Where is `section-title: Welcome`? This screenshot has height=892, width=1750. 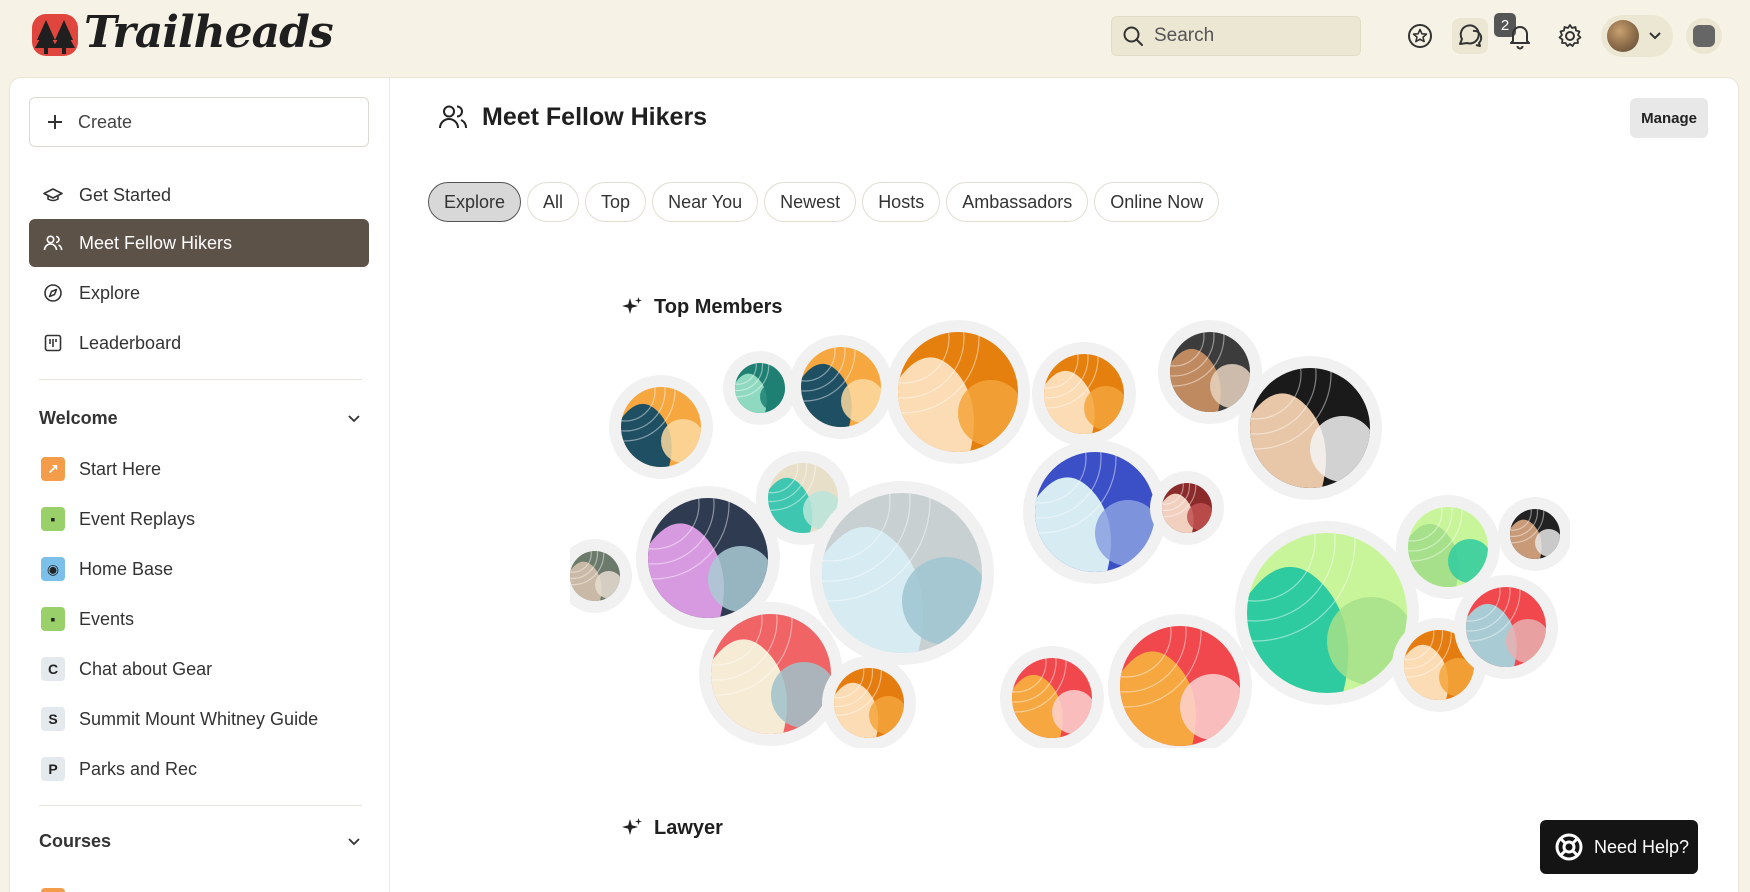 section-title: Welcome is located at coordinates (78, 418).